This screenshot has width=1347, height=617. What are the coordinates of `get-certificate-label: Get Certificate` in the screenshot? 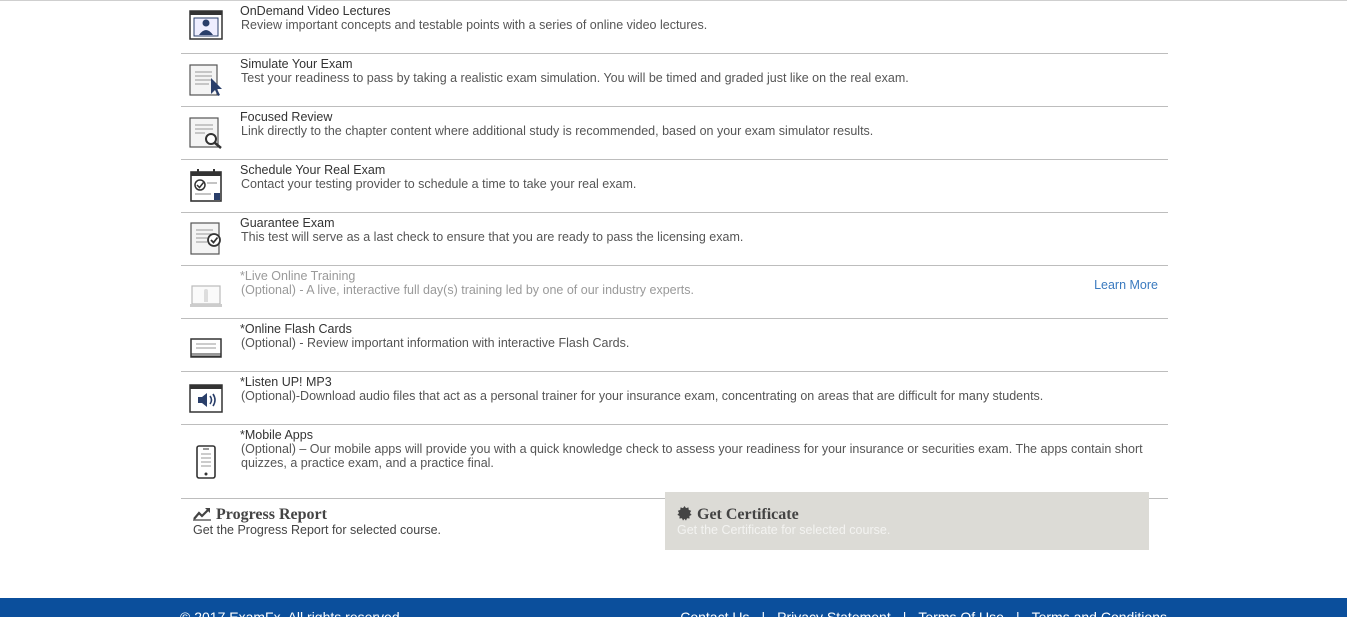 It's located at (748, 514).